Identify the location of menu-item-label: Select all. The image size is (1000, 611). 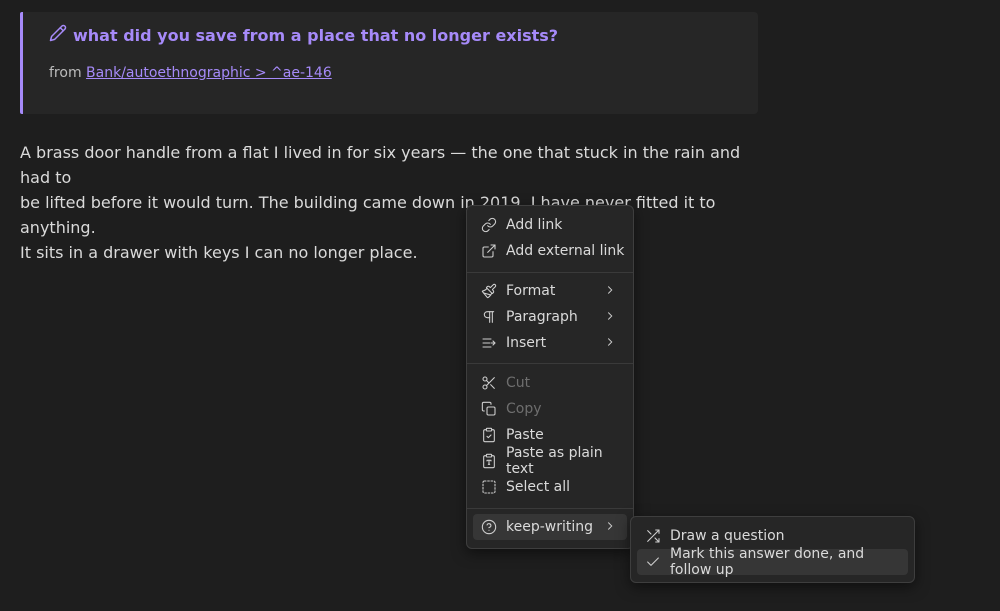
(538, 487).